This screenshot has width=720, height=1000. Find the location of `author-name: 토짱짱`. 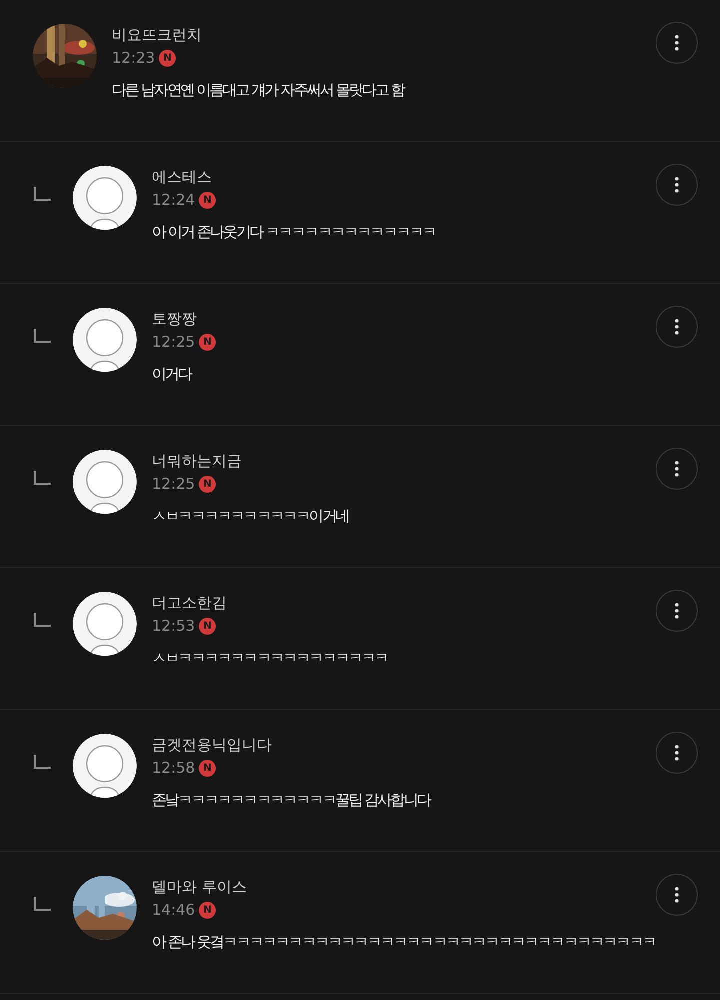

author-name: 토짱짱 is located at coordinates (175, 319).